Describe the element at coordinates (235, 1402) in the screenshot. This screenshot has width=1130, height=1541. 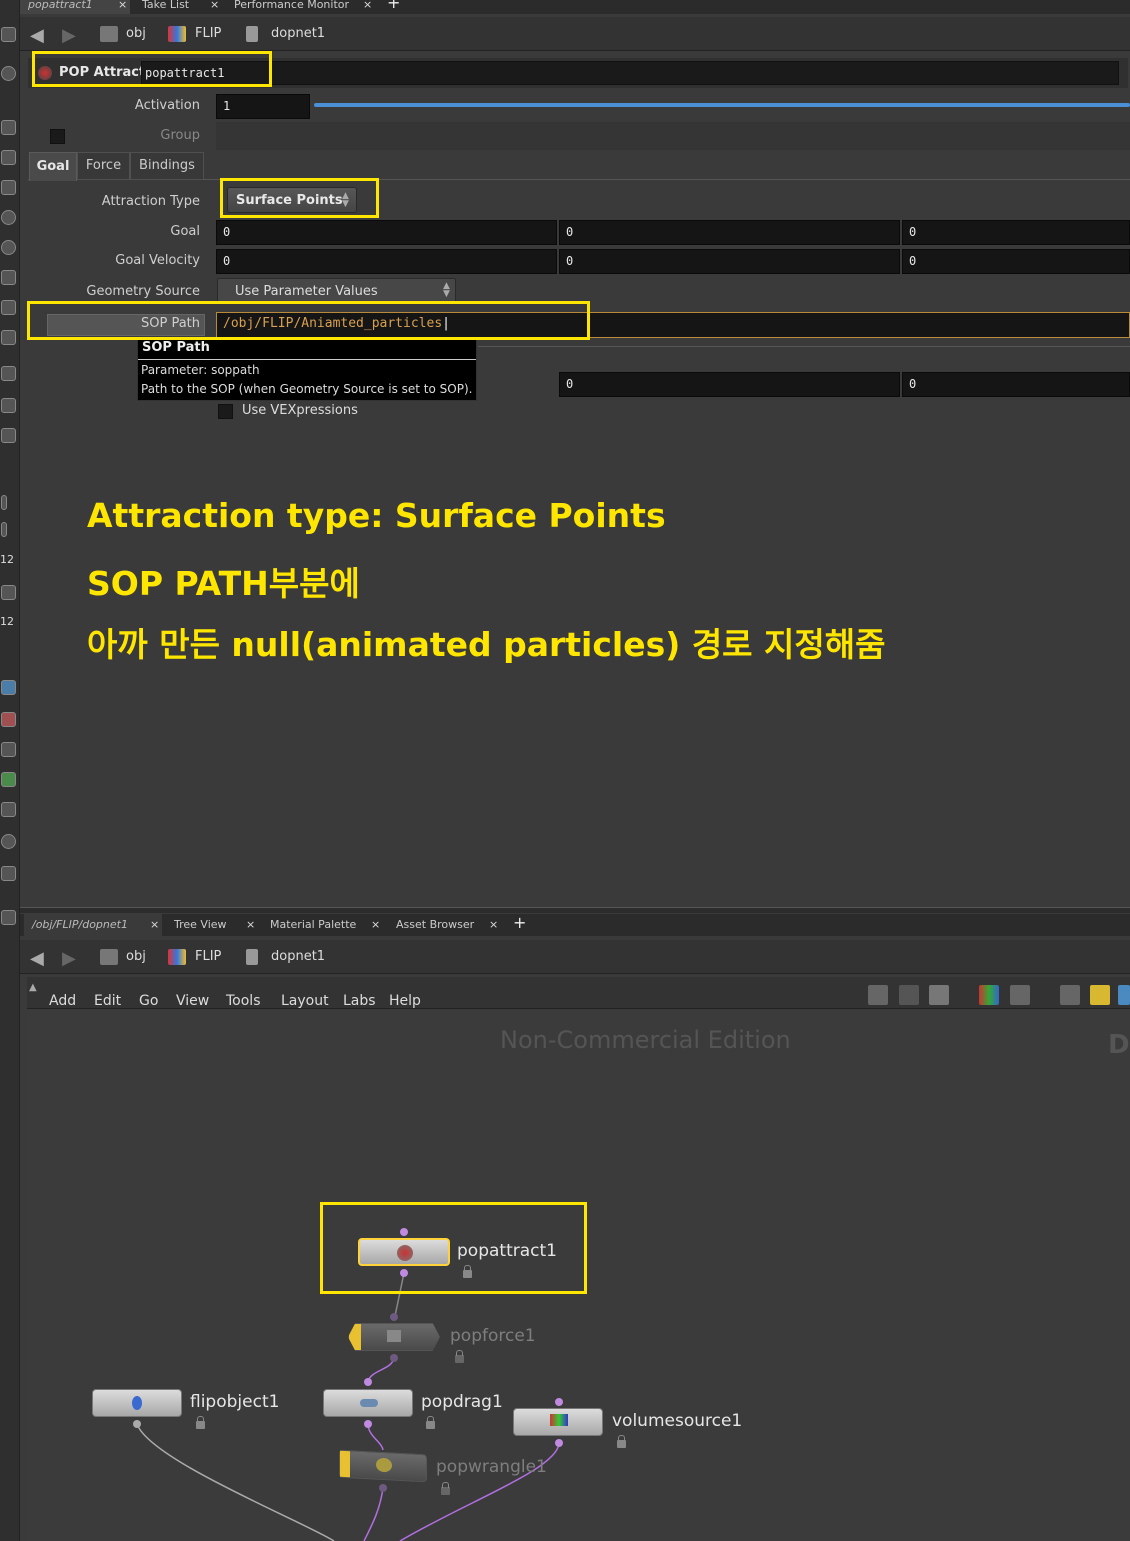
I see `flipobject-label: flipobject1` at that location.